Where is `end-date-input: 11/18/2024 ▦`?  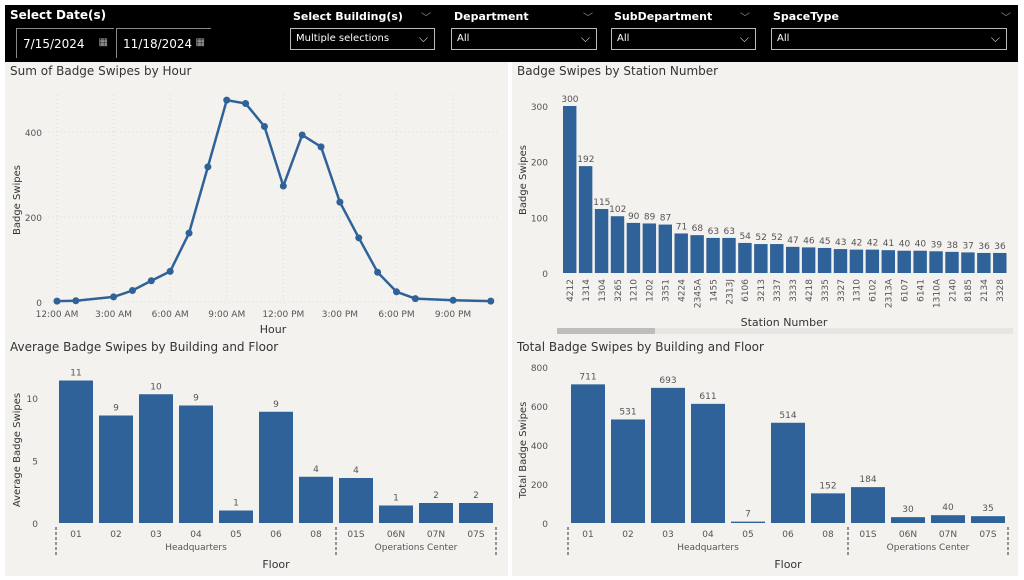
end-date-input: 11/18/2024 ▦ is located at coordinates (163, 43).